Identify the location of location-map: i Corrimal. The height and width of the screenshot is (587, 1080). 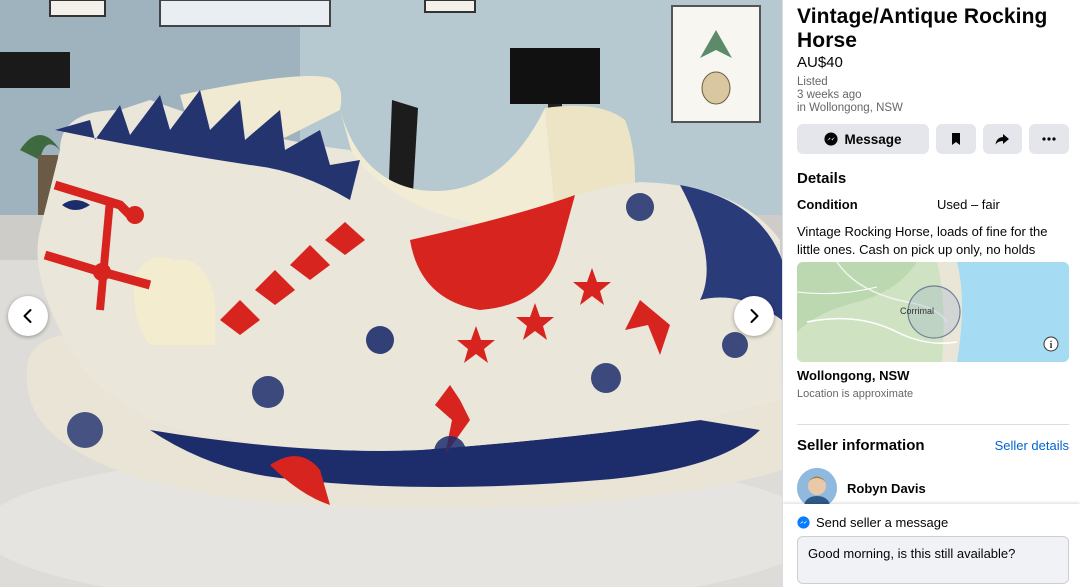
(933, 312).